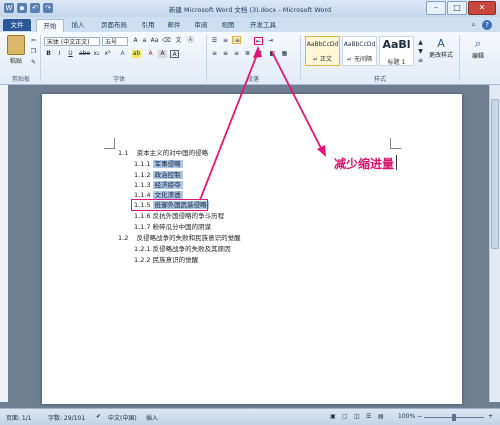 This screenshot has height=425, width=500. What do you see at coordinates (490, 416) in the screenshot?
I see `zoom-in-icon: +` at bounding box center [490, 416].